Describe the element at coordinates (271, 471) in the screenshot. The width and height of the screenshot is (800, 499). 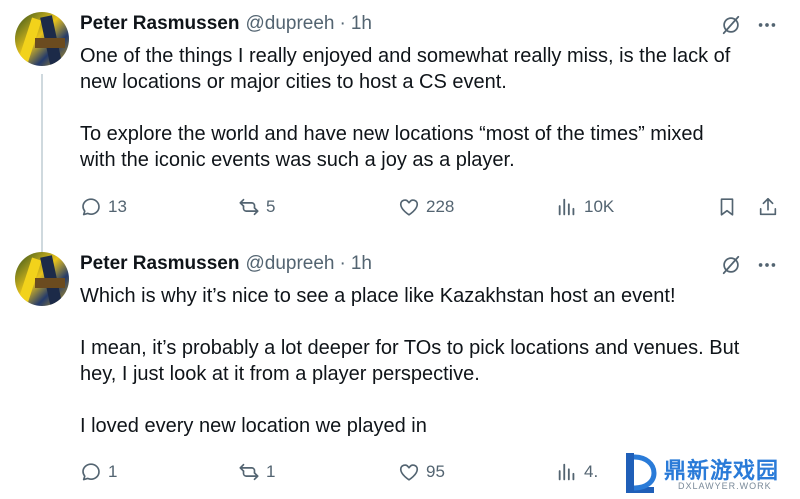
I see `repost-count: 1` at that location.